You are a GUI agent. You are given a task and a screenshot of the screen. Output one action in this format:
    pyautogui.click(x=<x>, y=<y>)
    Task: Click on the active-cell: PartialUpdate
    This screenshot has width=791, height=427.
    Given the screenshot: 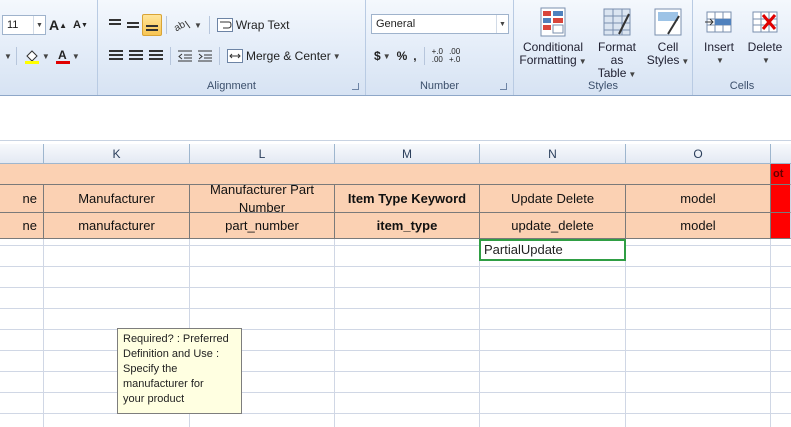 What is the action you would take?
    pyautogui.click(x=552, y=250)
    